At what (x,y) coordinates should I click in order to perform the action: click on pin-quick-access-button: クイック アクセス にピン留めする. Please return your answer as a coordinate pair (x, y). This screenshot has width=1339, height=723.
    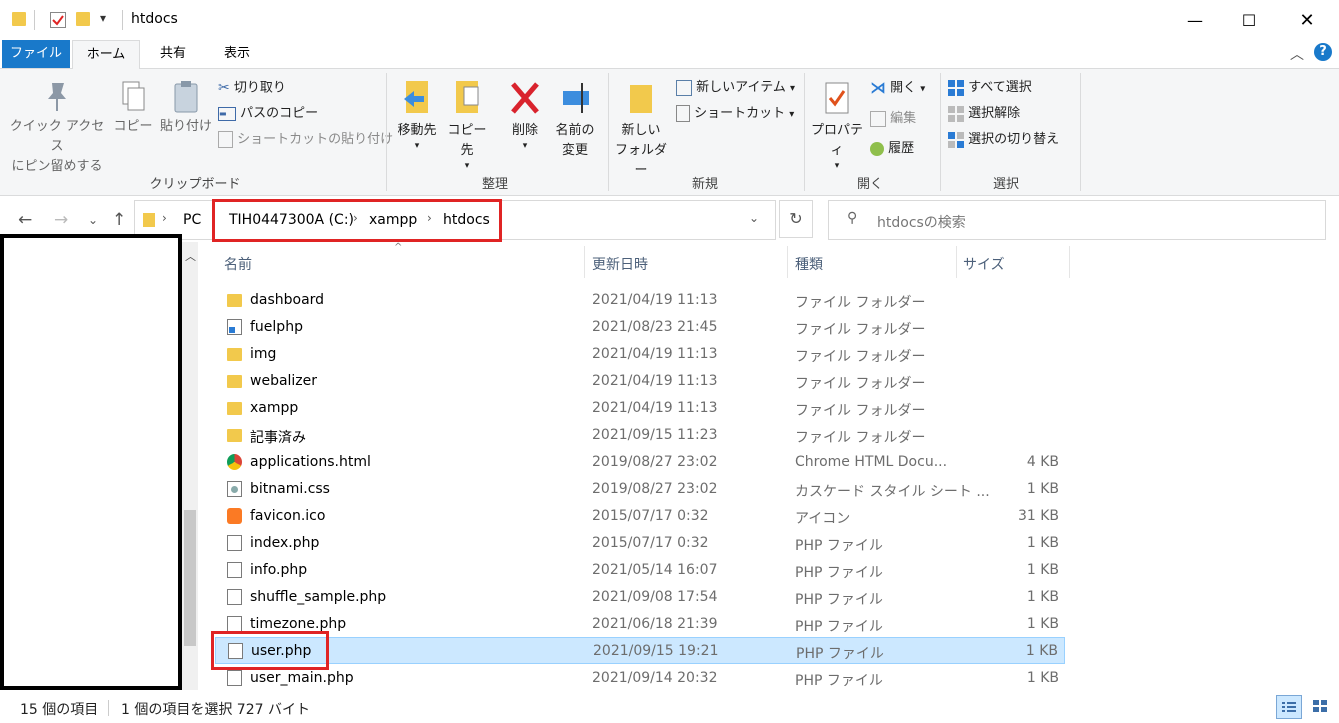
    Looking at the image, I should click on (57, 128).